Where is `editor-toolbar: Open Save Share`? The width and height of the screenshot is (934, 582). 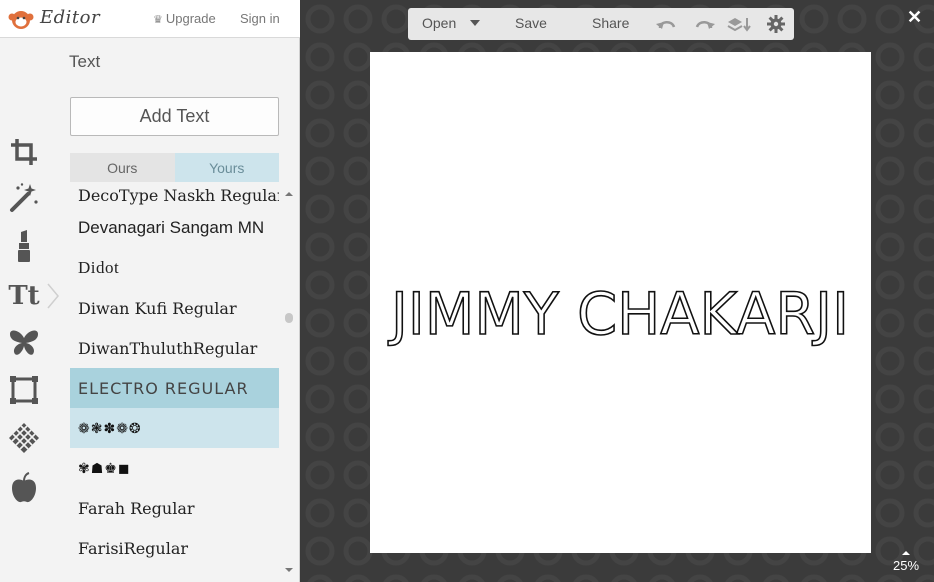 editor-toolbar: Open Save Share is located at coordinates (601, 24).